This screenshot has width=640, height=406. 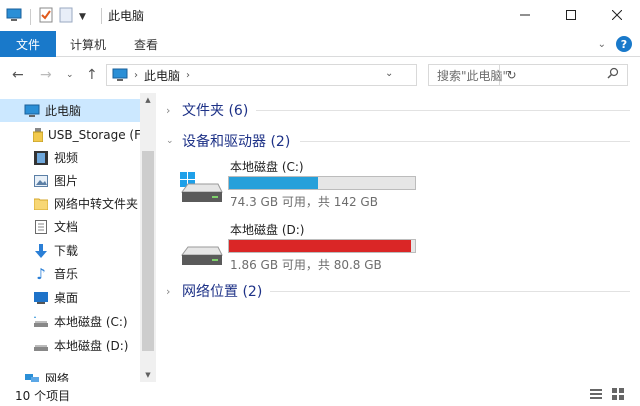 What do you see at coordinates (91, 322) in the screenshot?
I see `sidebar-item-label: 本地磁盘 (C:)` at bounding box center [91, 322].